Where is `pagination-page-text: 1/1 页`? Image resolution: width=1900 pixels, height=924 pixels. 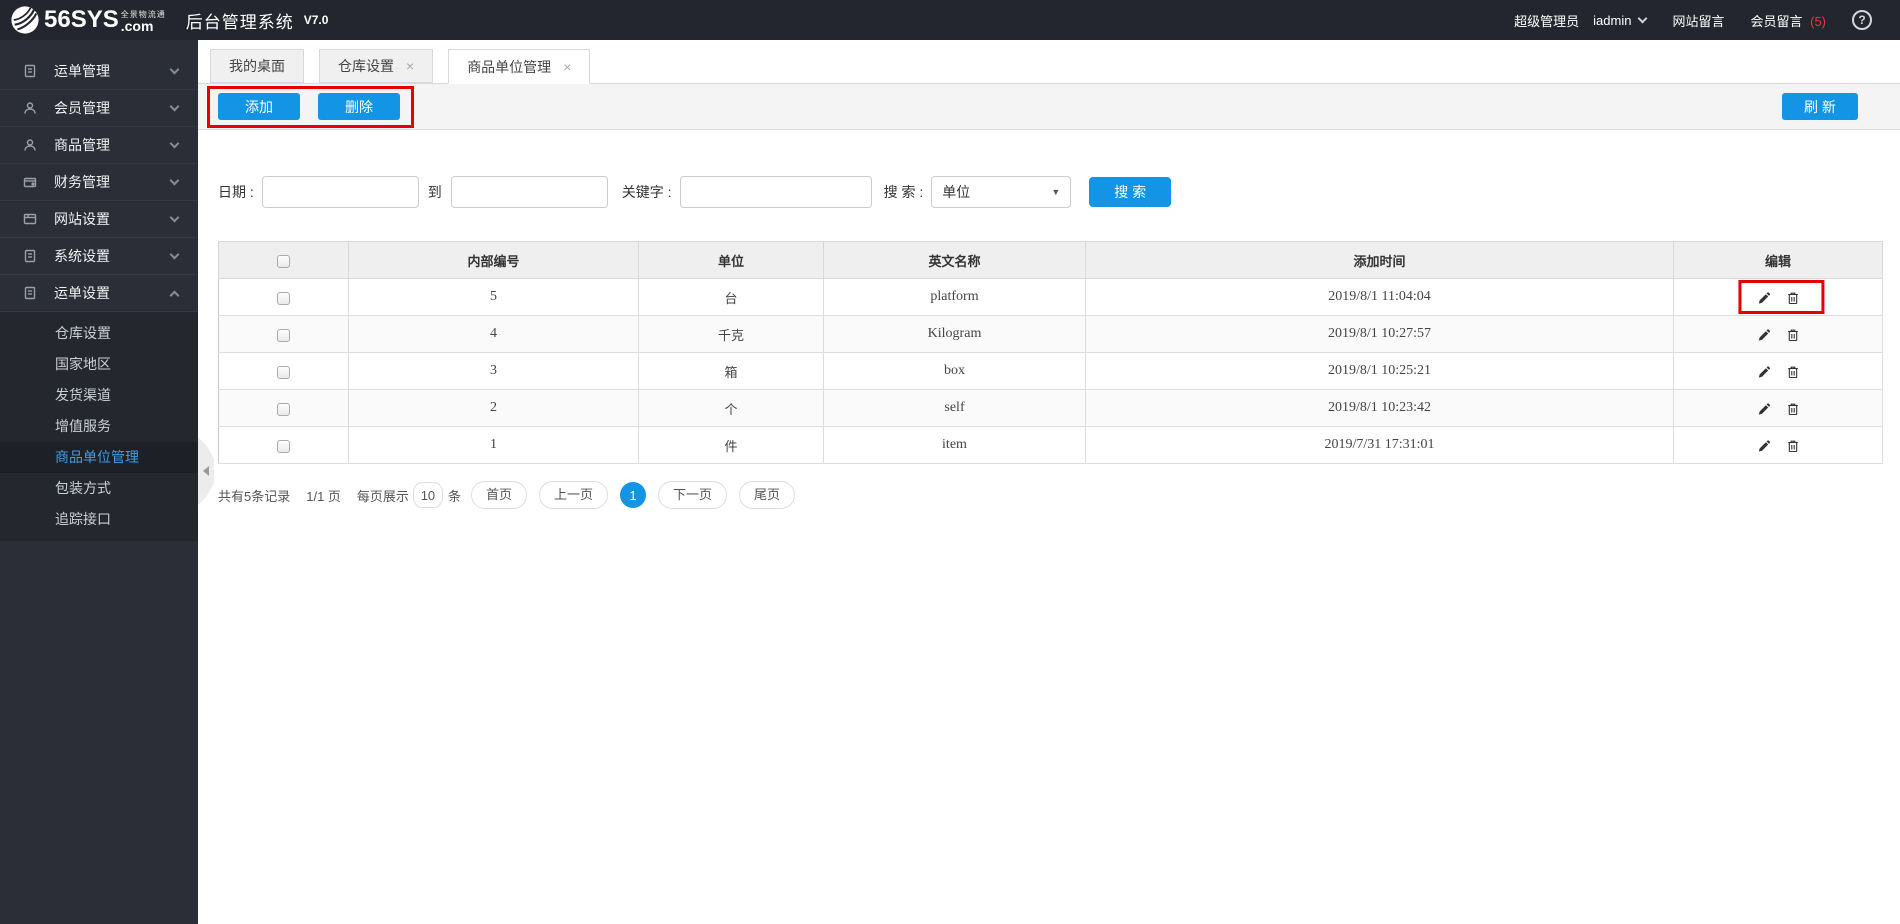
pagination-page-text: 1/1 页 is located at coordinates (323, 496).